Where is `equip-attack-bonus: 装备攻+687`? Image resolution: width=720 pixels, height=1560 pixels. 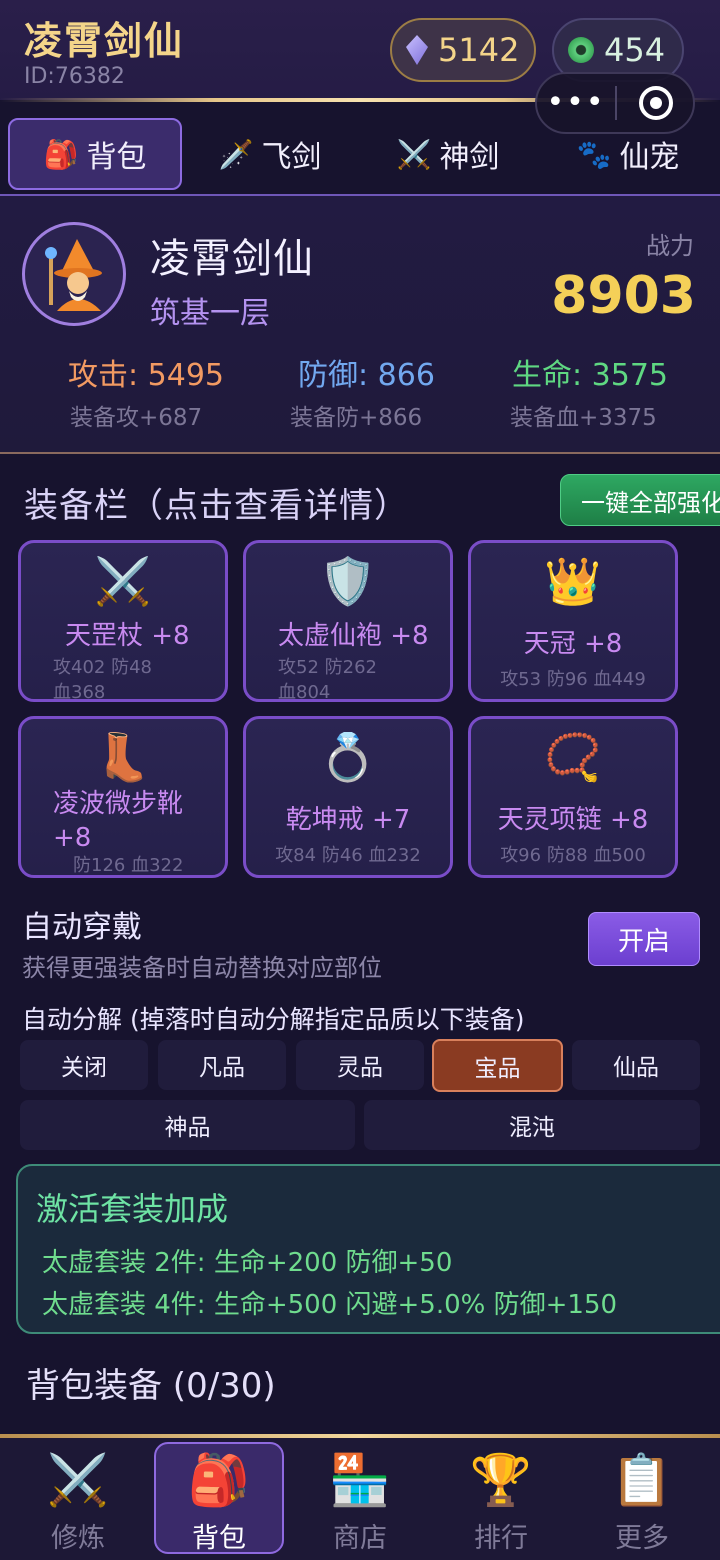 equip-attack-bonus: 装备攻+687 is located at coordinates (136, 418).